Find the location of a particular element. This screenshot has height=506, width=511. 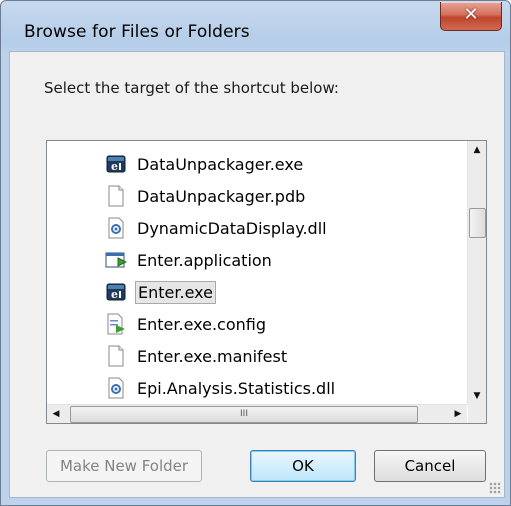

item-label: DynamicDataDisplay.dll is located at coordinates (232, 228).